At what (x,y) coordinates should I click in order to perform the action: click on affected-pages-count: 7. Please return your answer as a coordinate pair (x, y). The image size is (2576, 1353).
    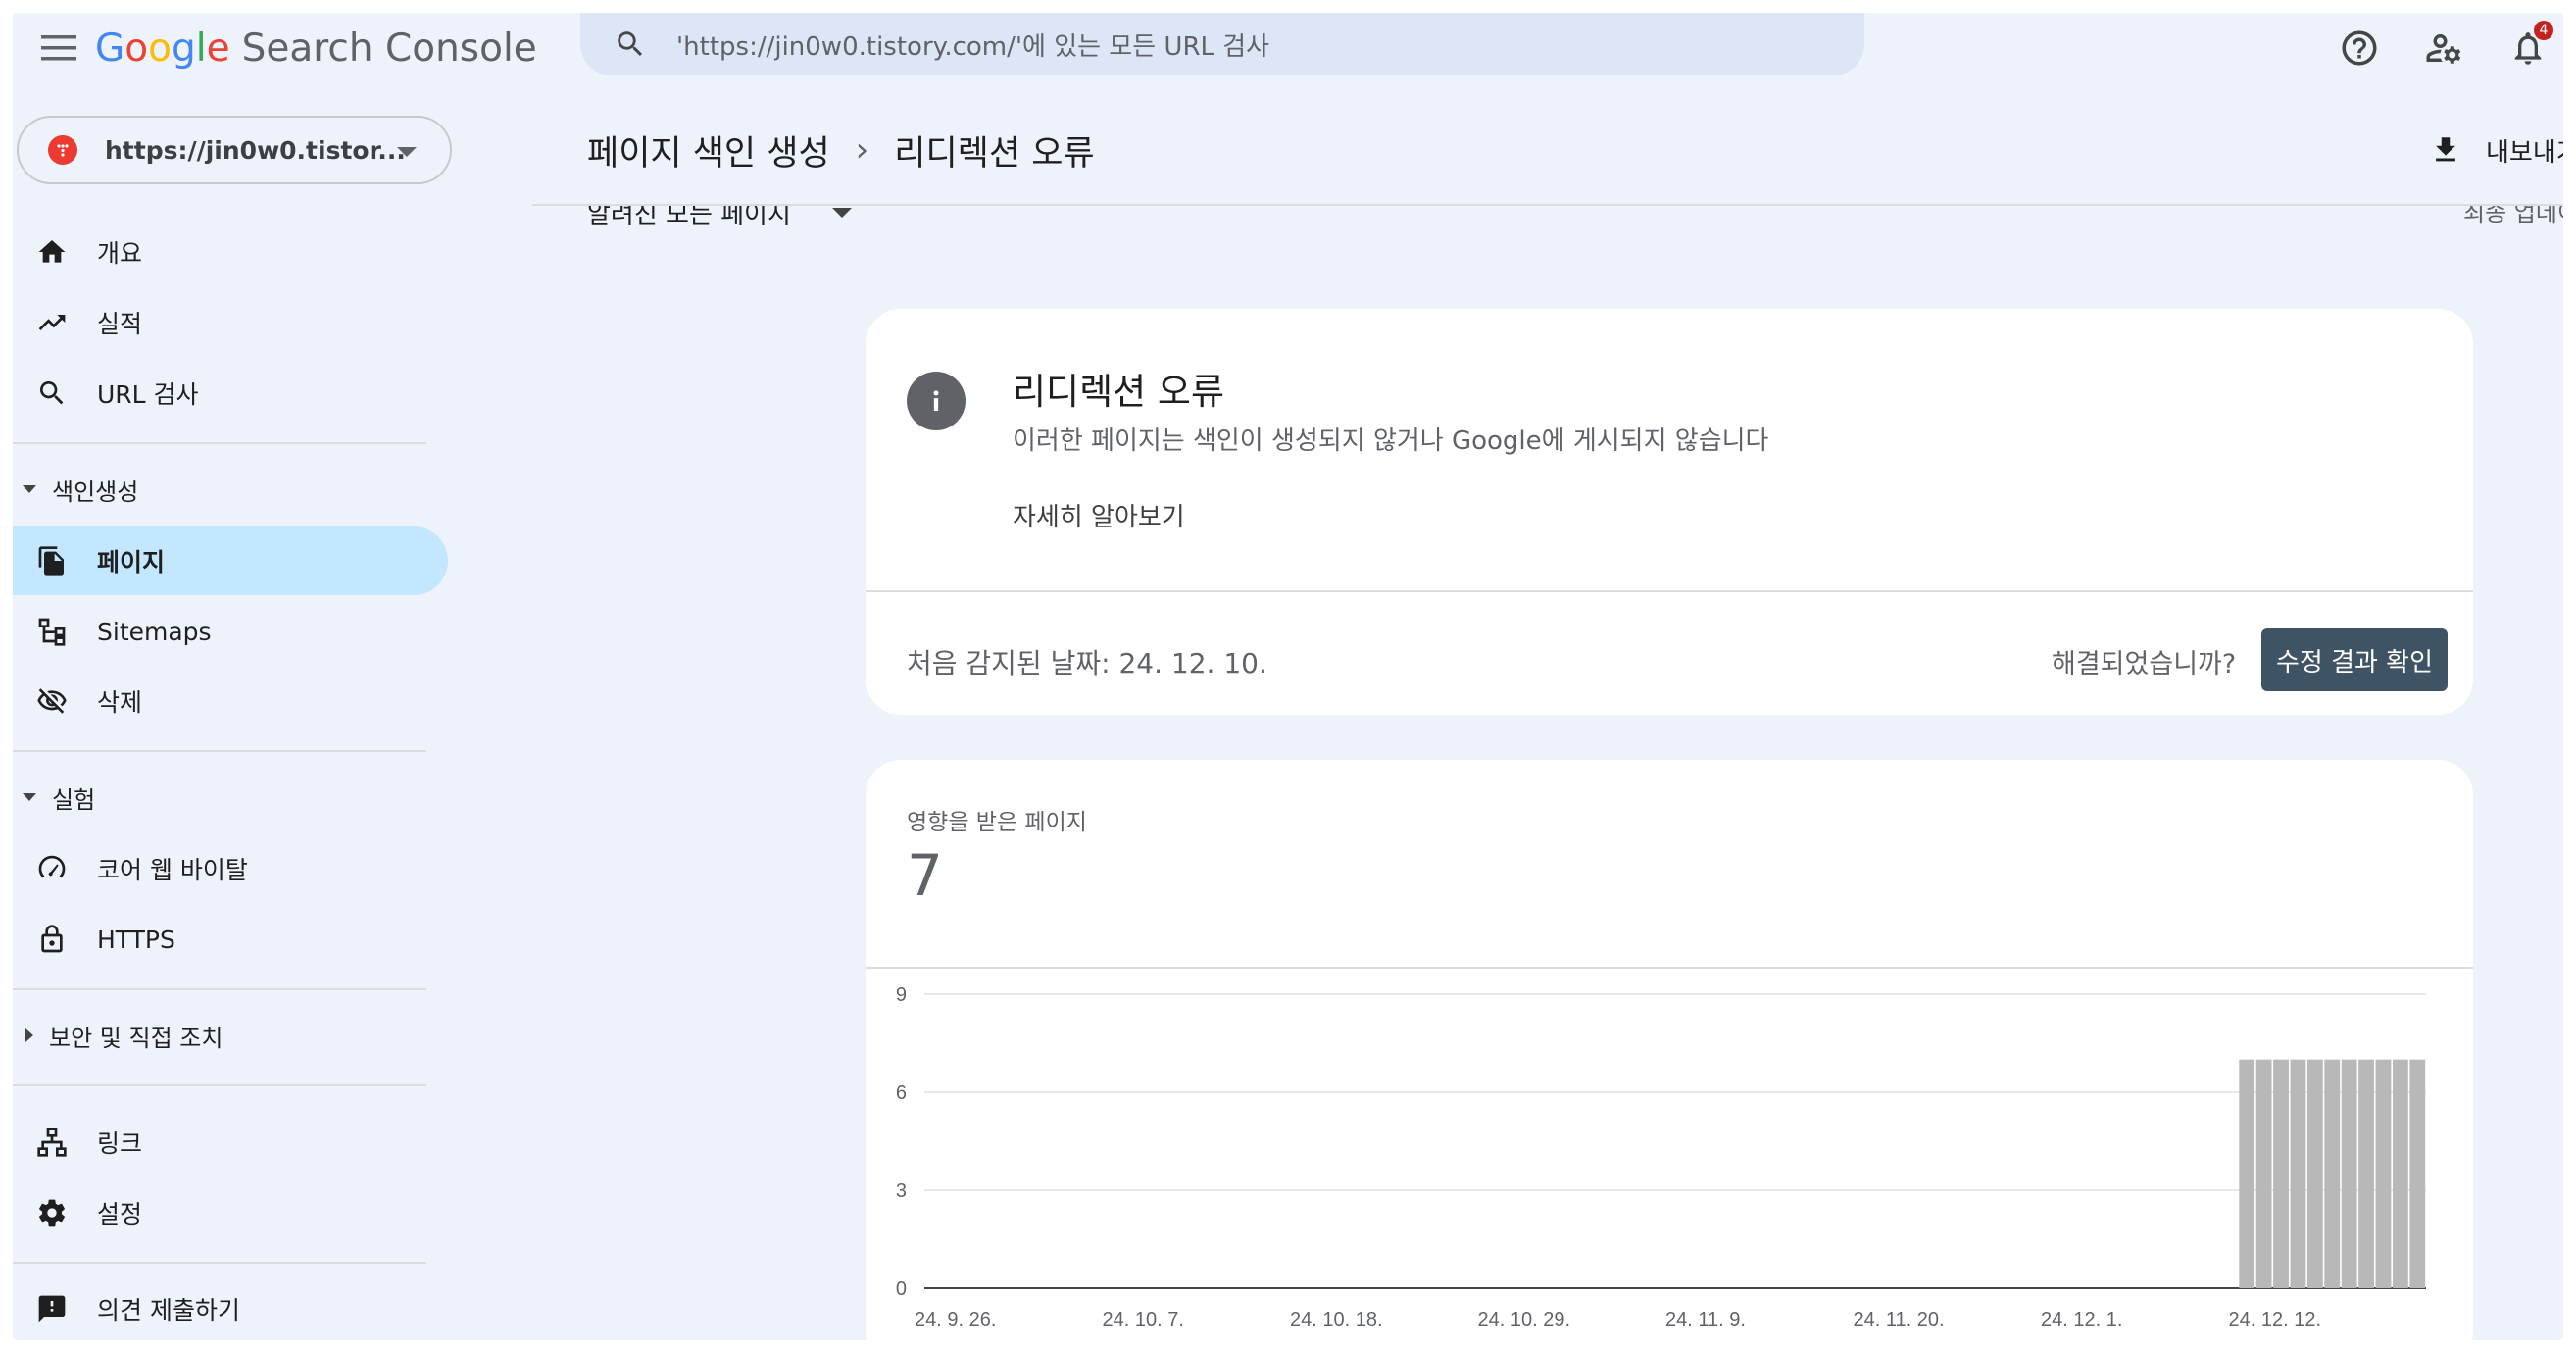
    Looking at the image, I should click on (925, 875).